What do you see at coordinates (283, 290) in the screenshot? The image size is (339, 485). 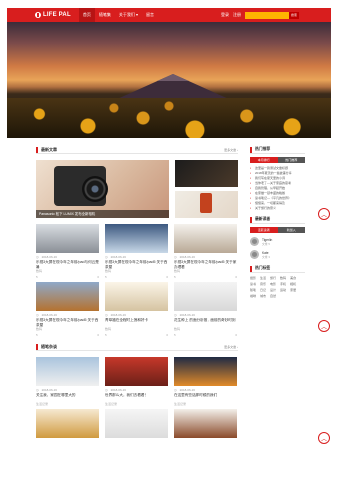 I see `tag-link: 运动` at bounding box center [283, 290].